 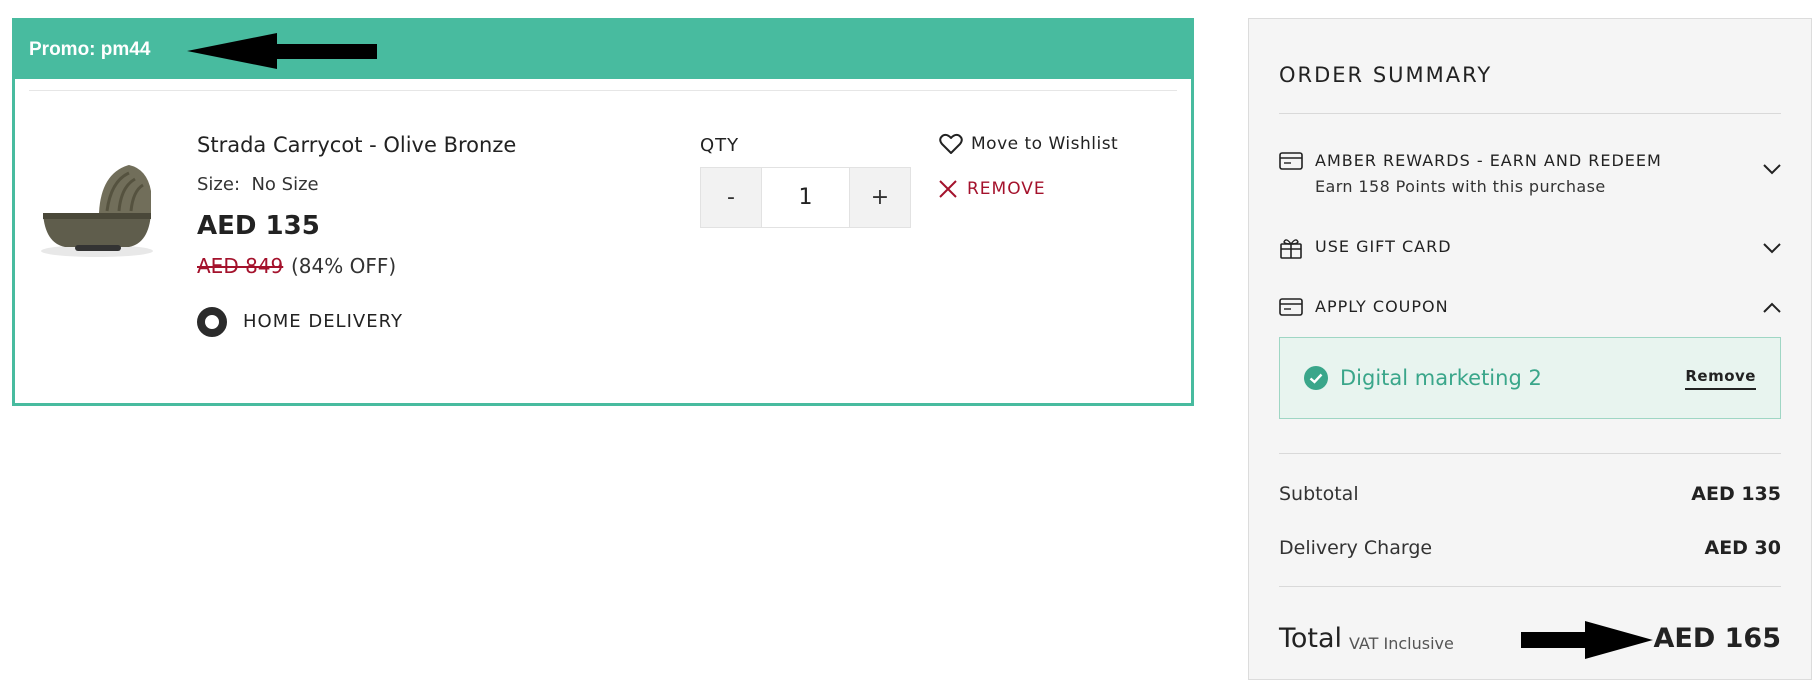 I want to click on remove-item-button: REMOVE, so click(x=992, y=189).